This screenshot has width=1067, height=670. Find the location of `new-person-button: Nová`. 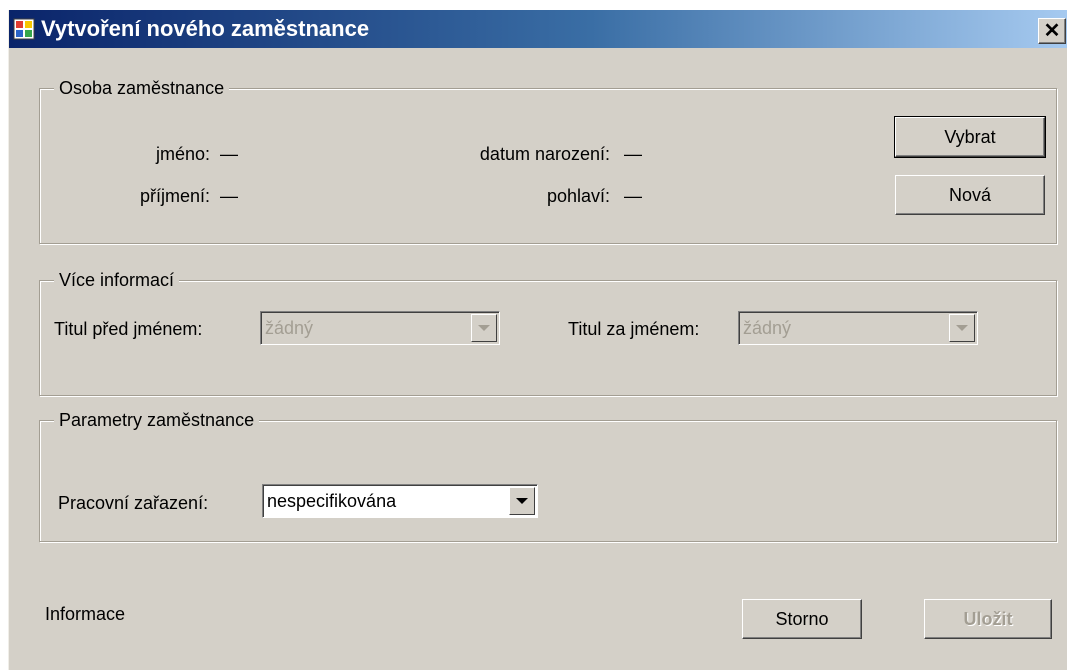

new-person-button: Nová is located at coordinates (970, 195).